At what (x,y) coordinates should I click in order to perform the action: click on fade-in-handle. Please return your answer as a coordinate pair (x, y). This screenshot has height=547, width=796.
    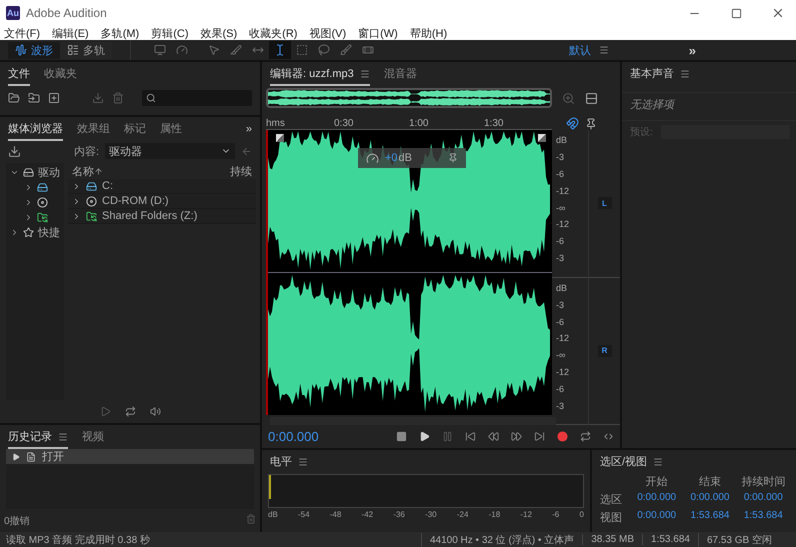
    Looking at the image, I should click on (280, 138).